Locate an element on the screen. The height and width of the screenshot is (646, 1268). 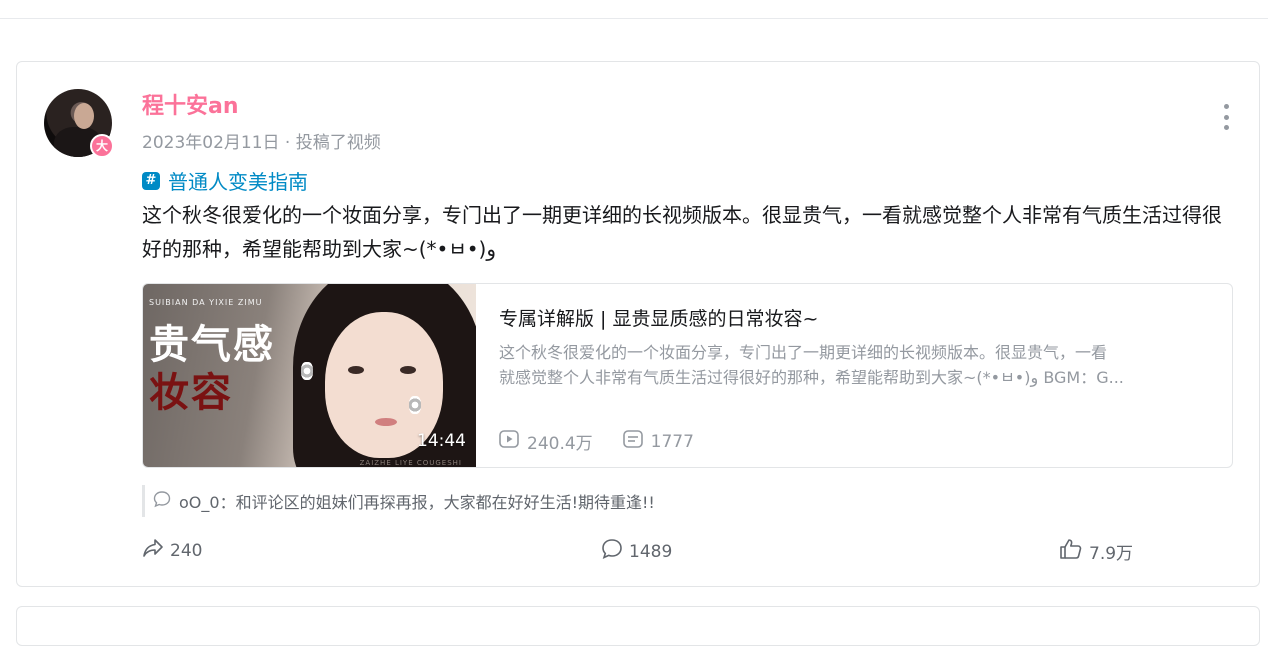
view-count-value: 240.4万 is located at coordinates (560, 444).